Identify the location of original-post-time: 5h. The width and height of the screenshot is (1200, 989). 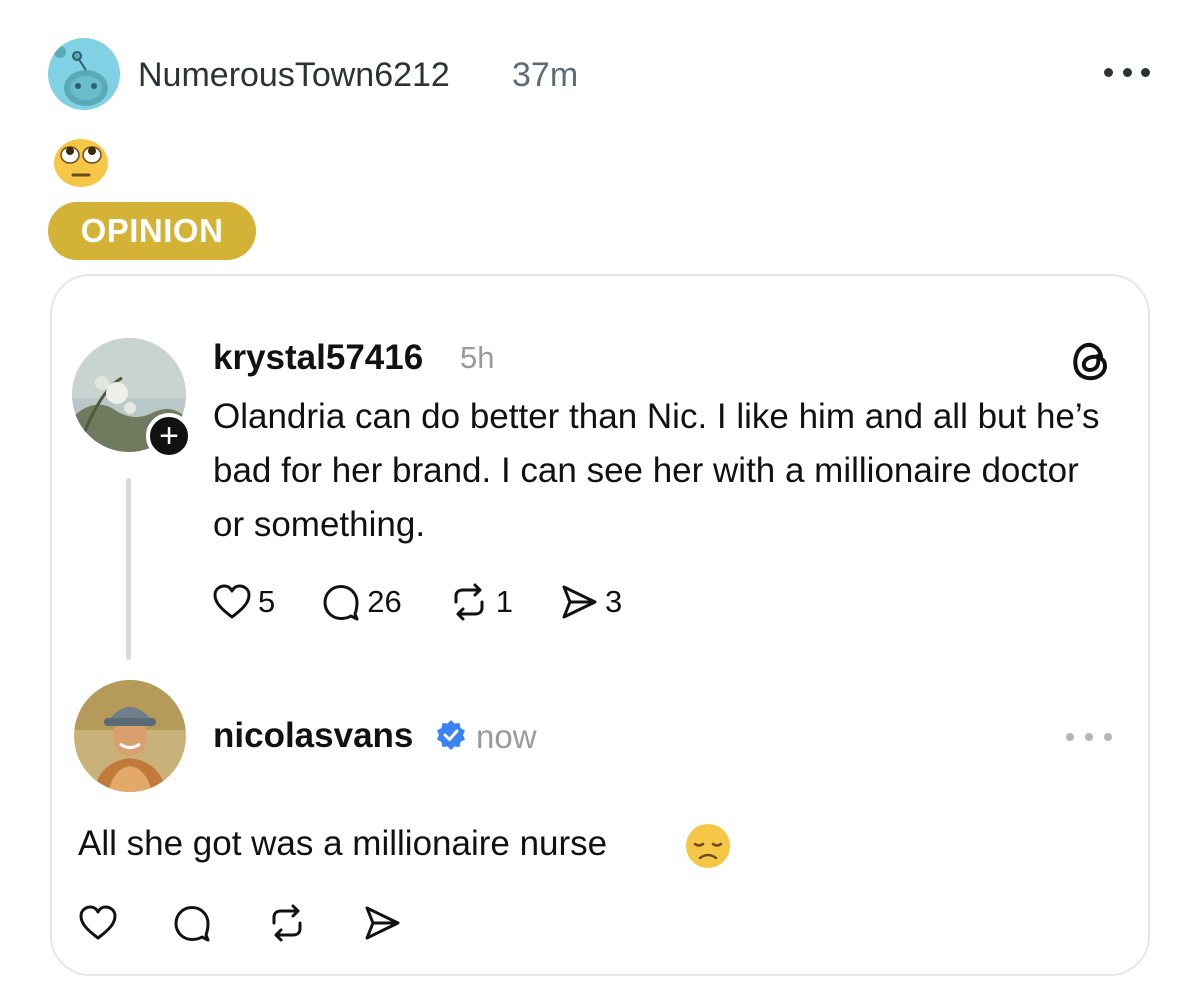
(477, 357).